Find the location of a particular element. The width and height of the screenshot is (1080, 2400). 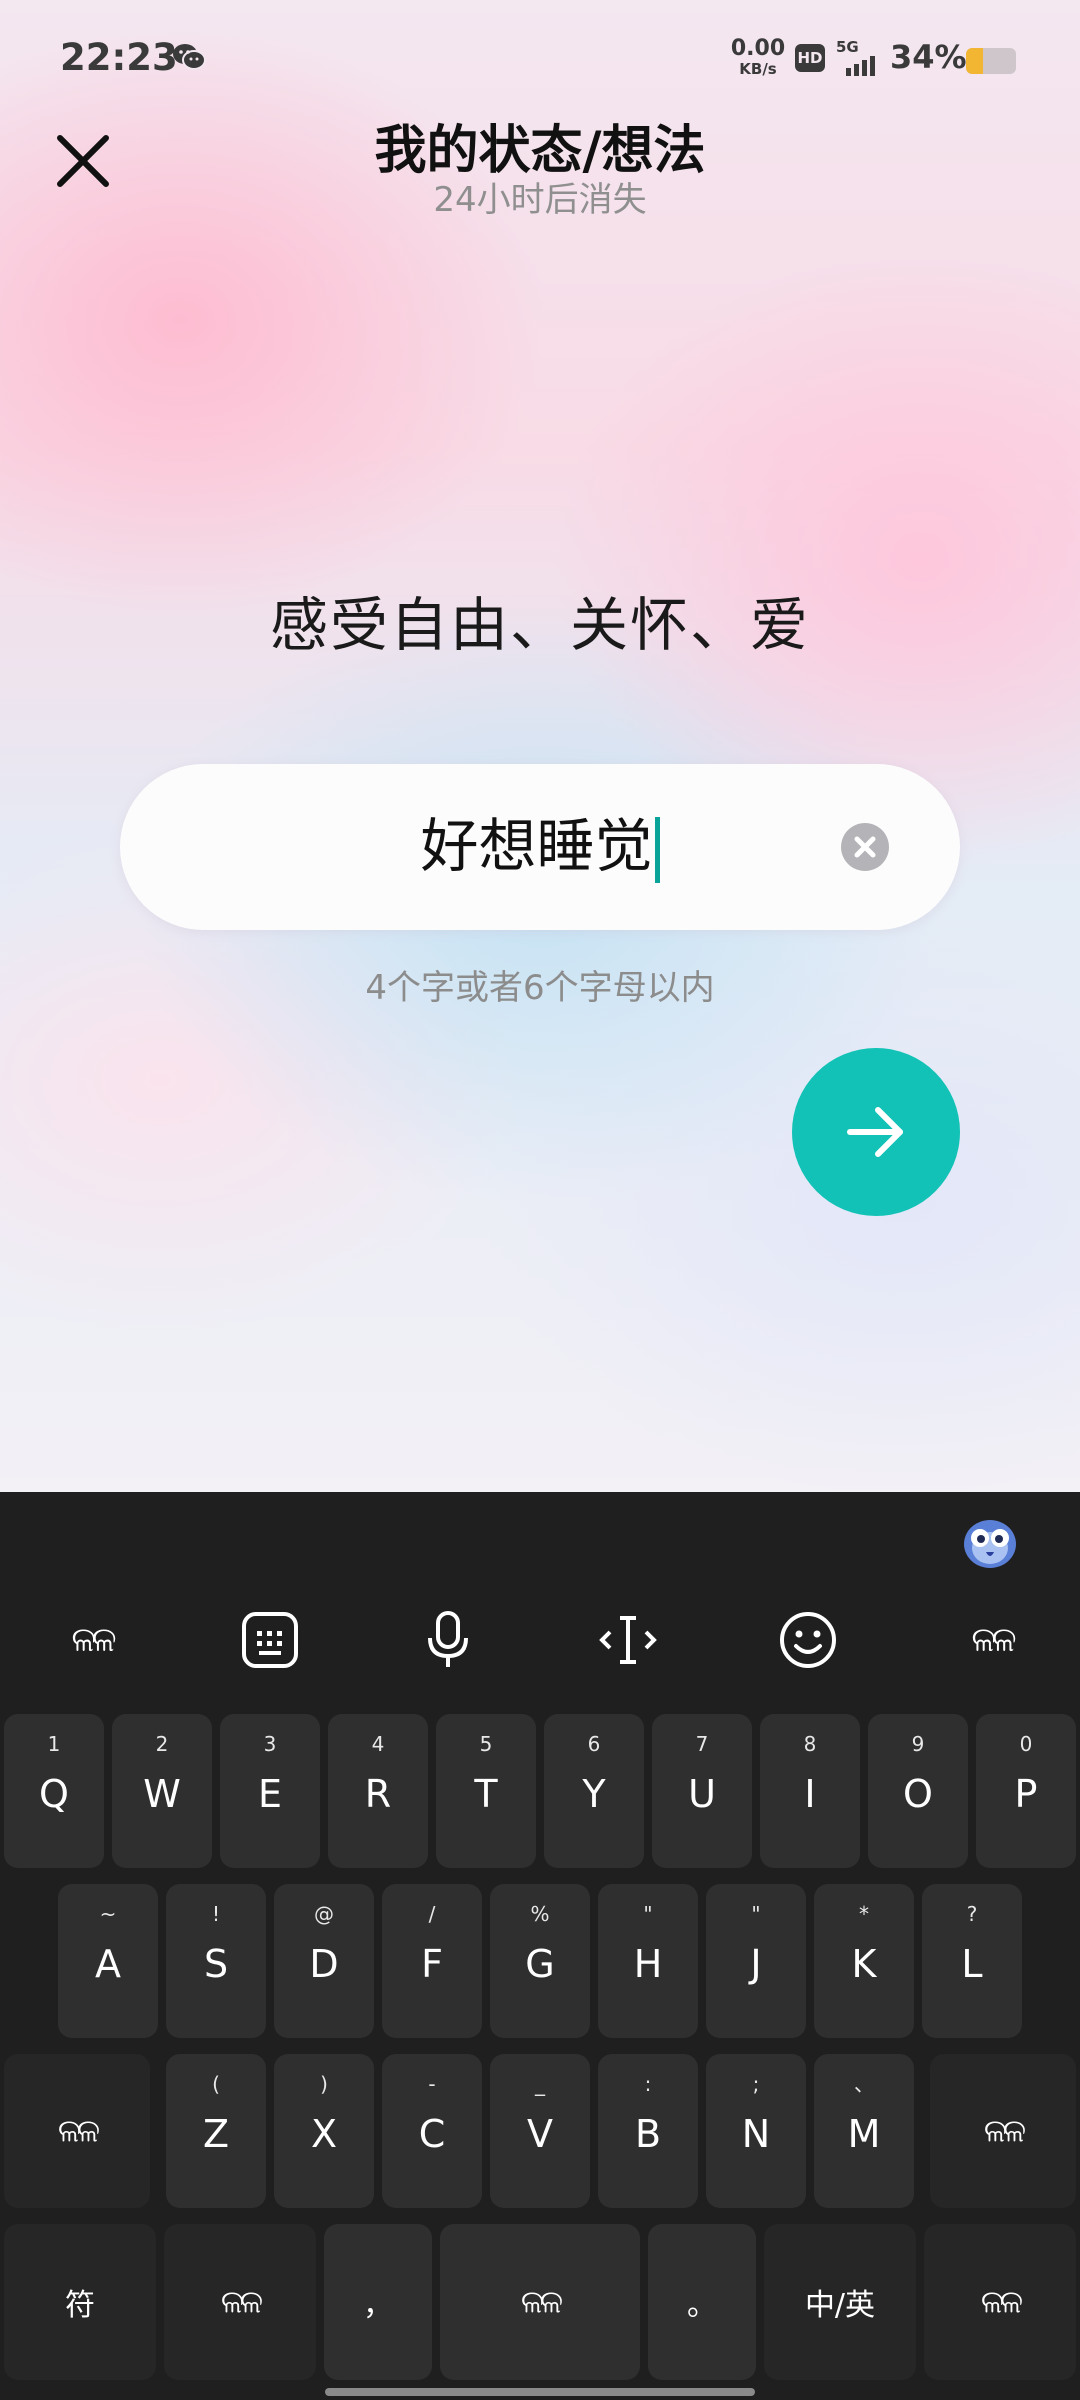

key-w: 2W is located at coordinates (162, 1791).